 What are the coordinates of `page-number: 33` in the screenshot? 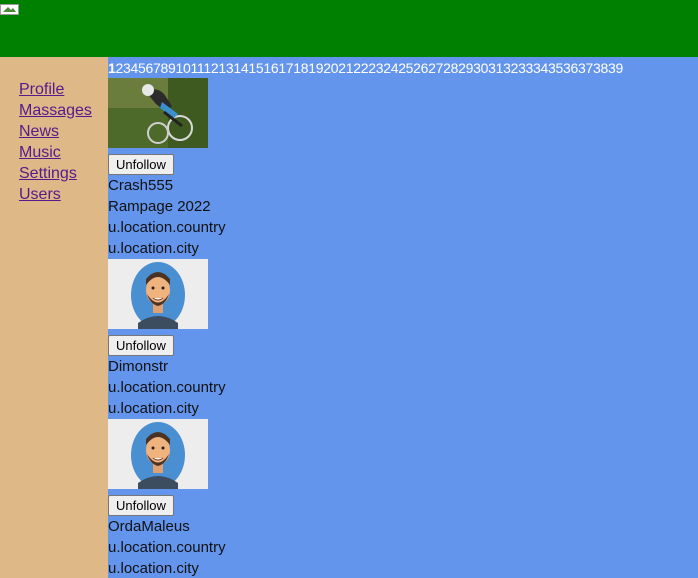 It's located at (525, 68).